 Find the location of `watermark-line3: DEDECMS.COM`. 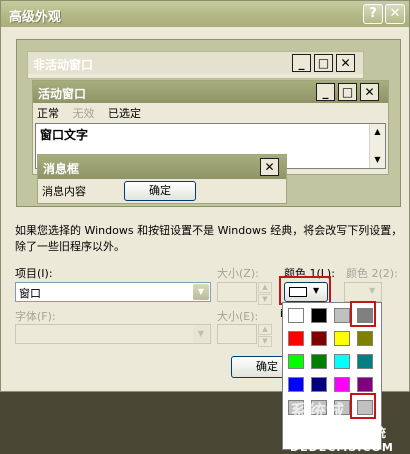

watermark-line3: DEDECMS.COM is located at coordinates (342, 447).